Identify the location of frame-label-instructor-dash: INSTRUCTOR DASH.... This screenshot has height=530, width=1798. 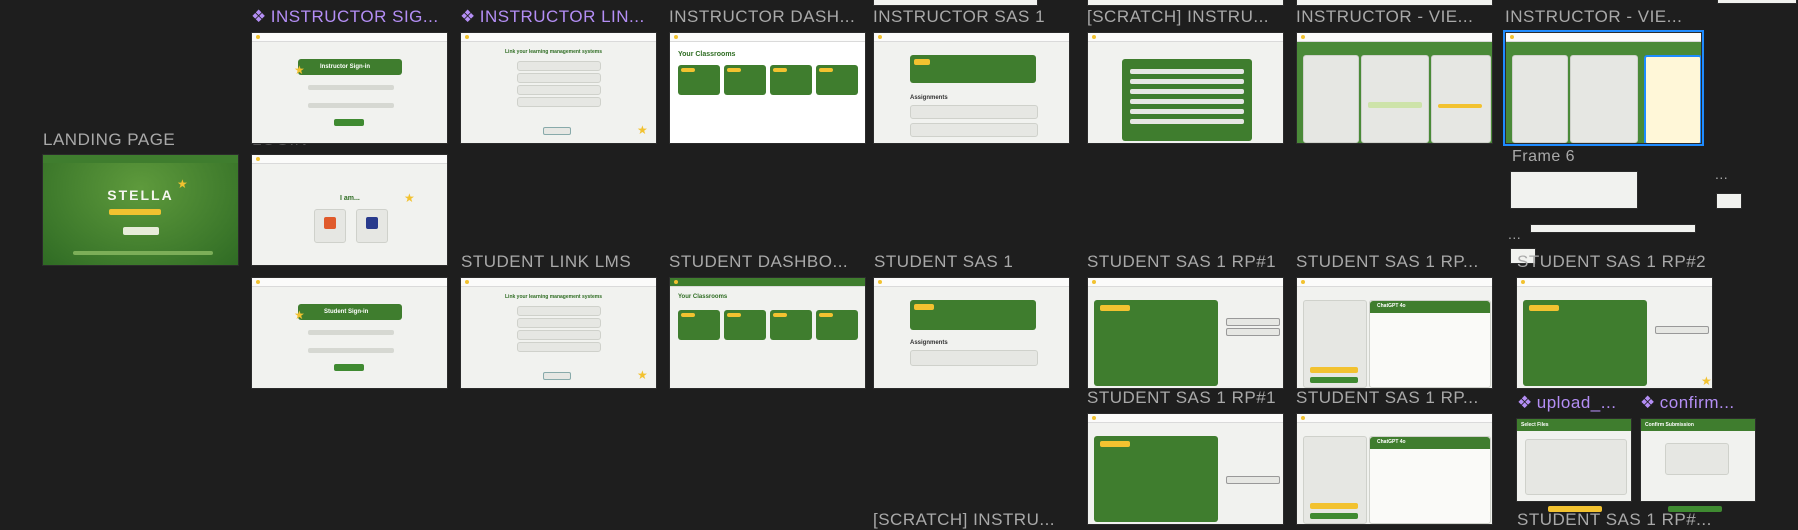
(766, 17).